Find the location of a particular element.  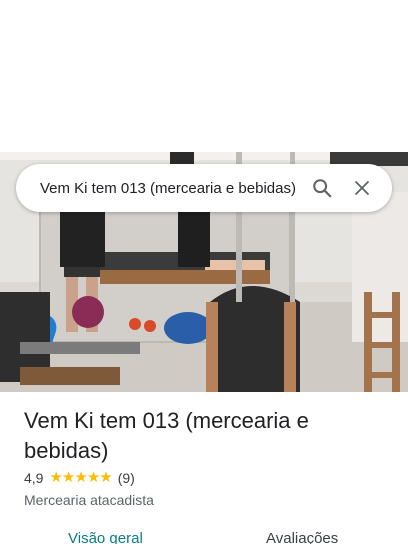

star-rating: ★ ★ ★ ★ ★ is located at coordinates (80, 477).